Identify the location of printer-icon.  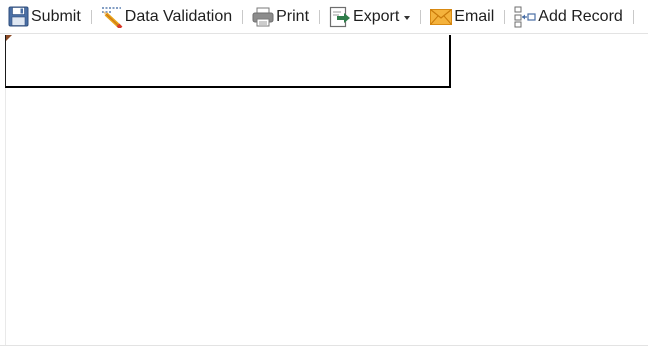
(263, 17).